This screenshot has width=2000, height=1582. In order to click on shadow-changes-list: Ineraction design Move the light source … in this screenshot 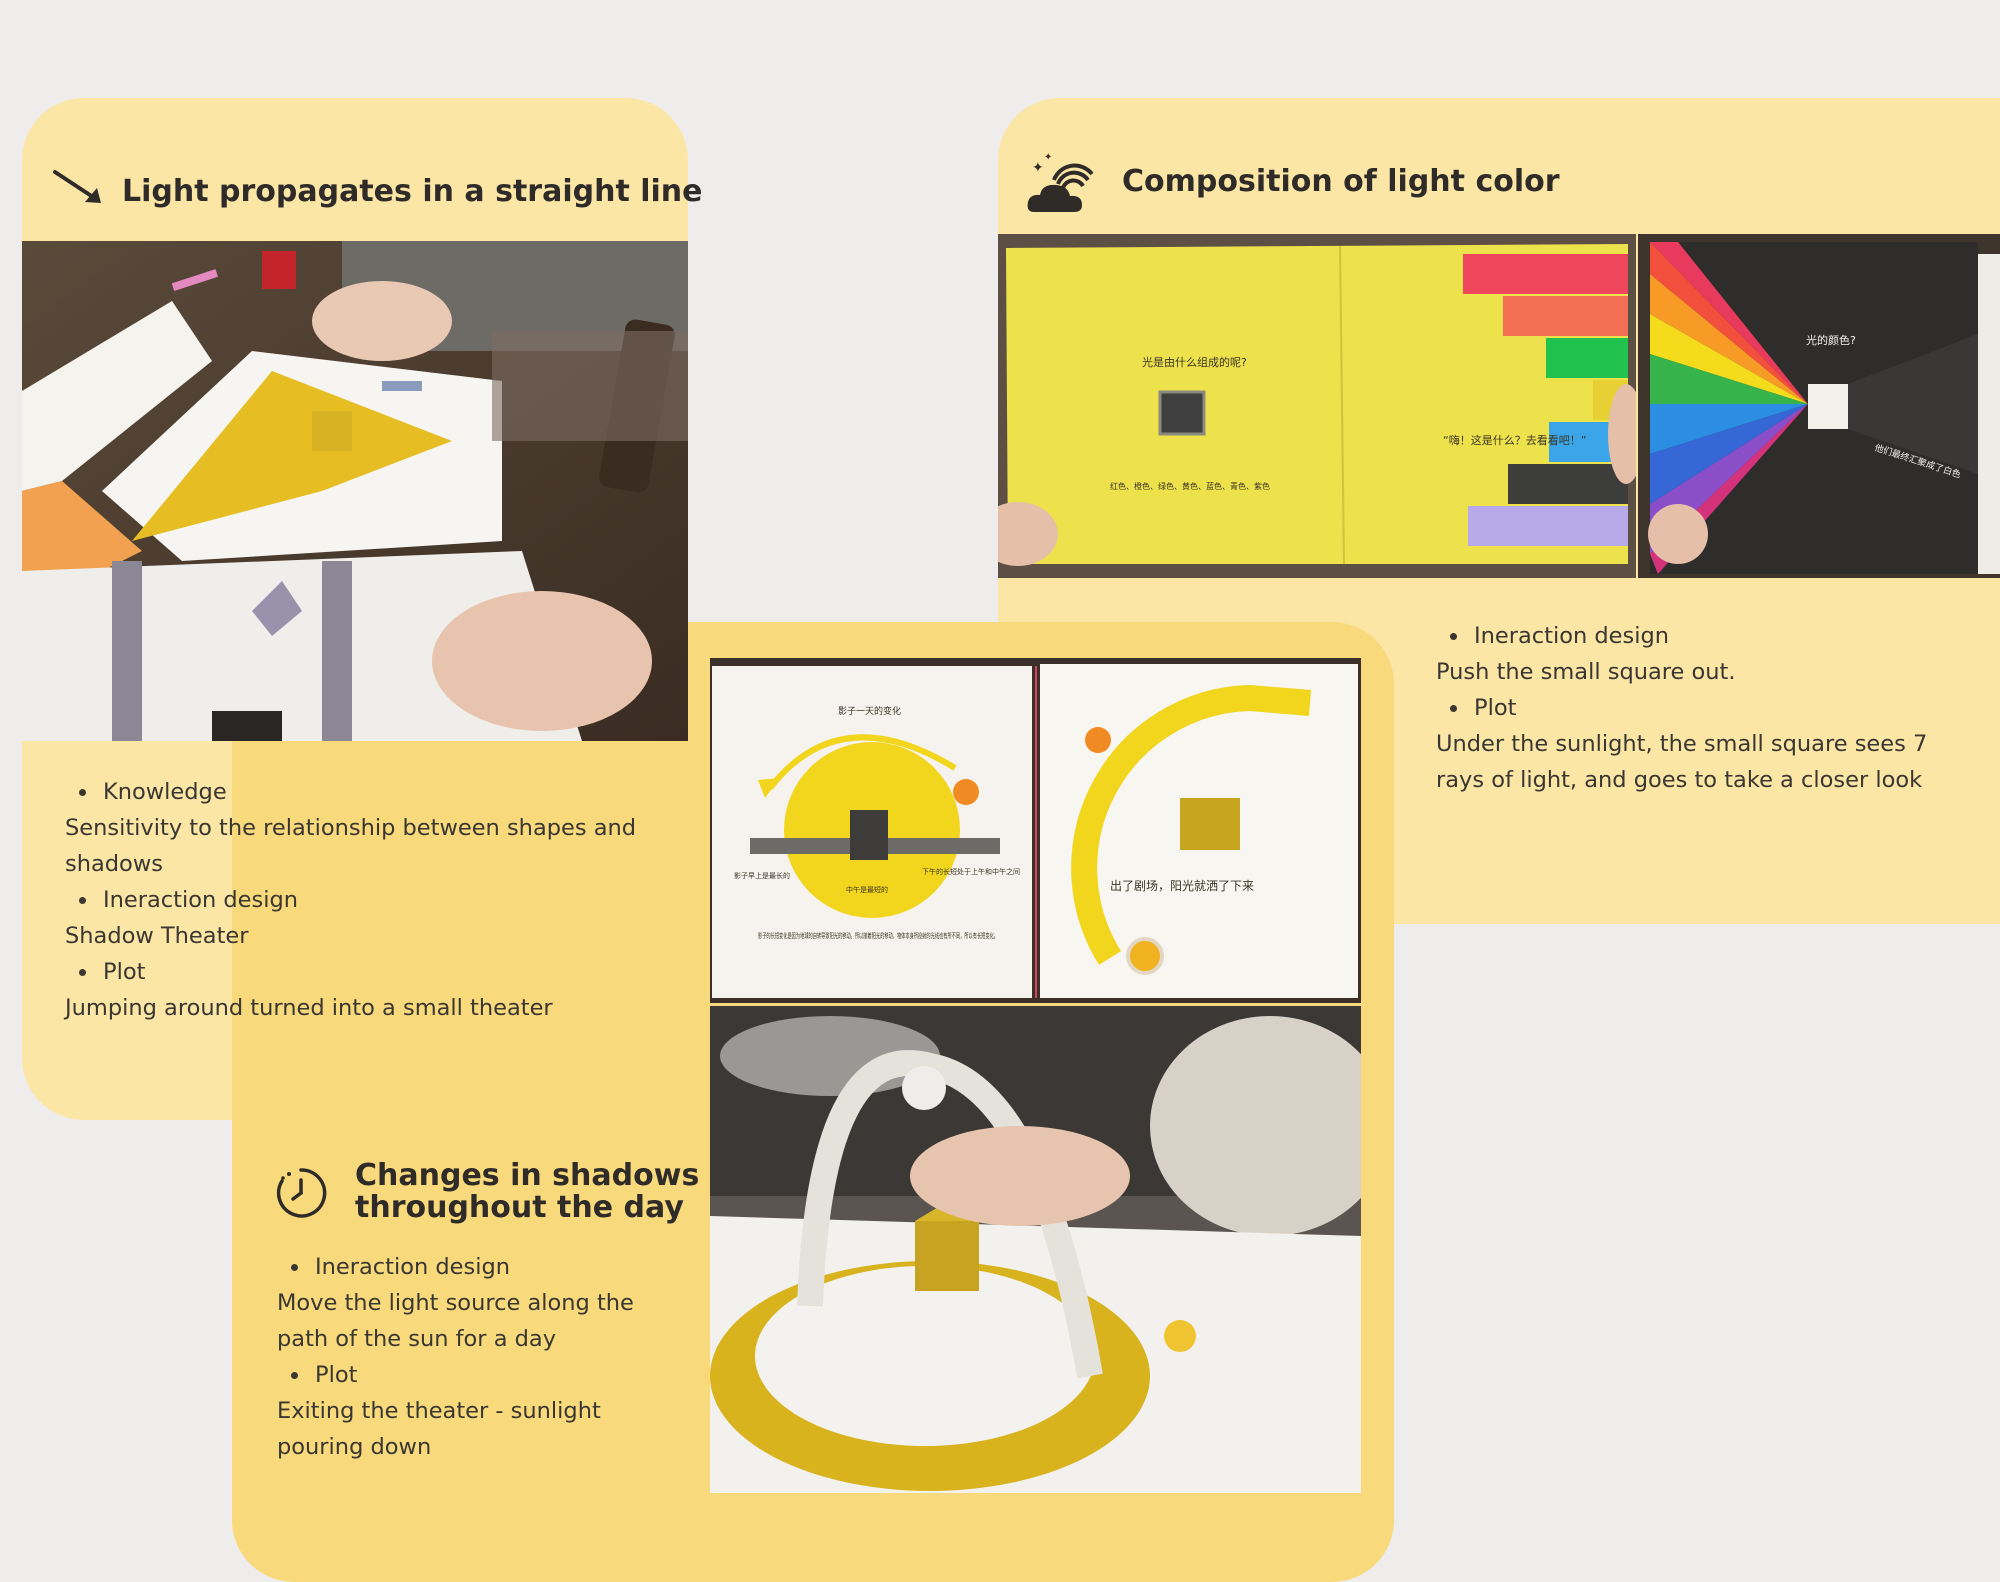, I will do `click(477, 1357)`.